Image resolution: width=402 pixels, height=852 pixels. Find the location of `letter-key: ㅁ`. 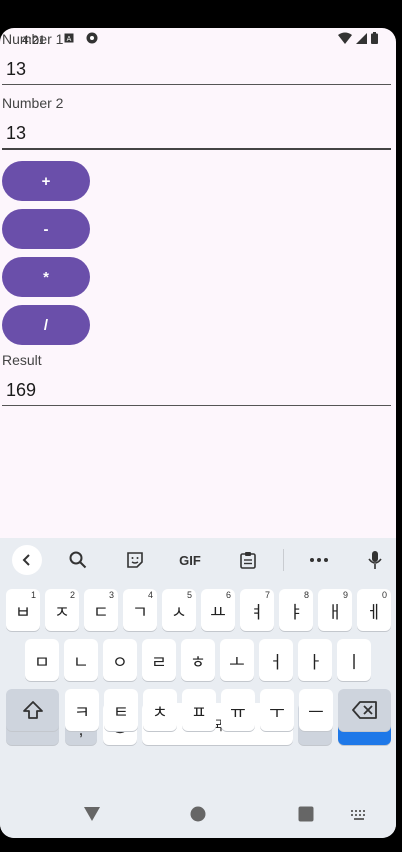

letter-key: ㅁ is located at coordinates (42, 660).